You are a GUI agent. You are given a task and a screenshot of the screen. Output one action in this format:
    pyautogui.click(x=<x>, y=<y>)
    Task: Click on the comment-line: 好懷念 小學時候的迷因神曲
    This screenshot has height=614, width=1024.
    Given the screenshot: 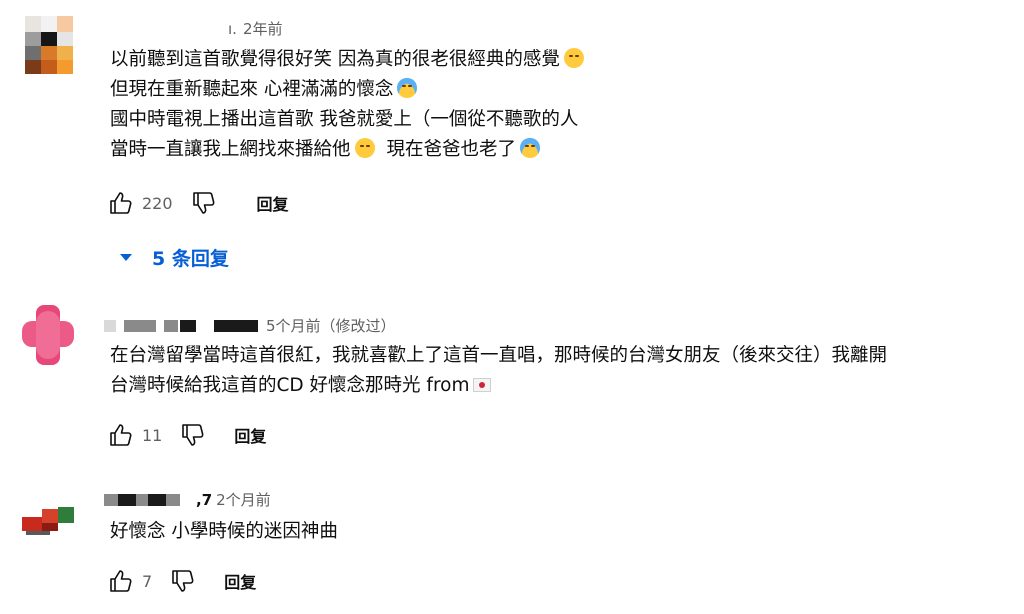 What is the action you would take?
    pyautogui.click(x=224, y=531)
    